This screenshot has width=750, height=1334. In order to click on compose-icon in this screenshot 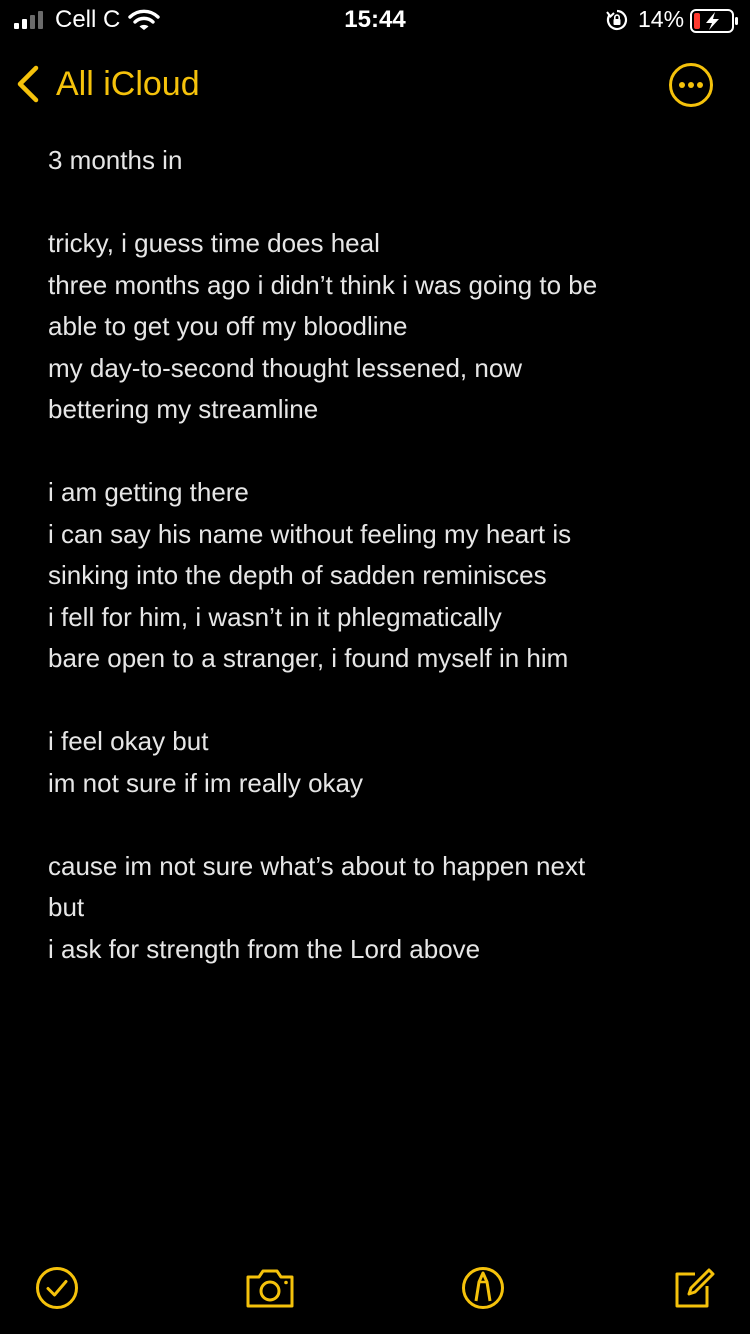, I will do `click(695, 1288)`.